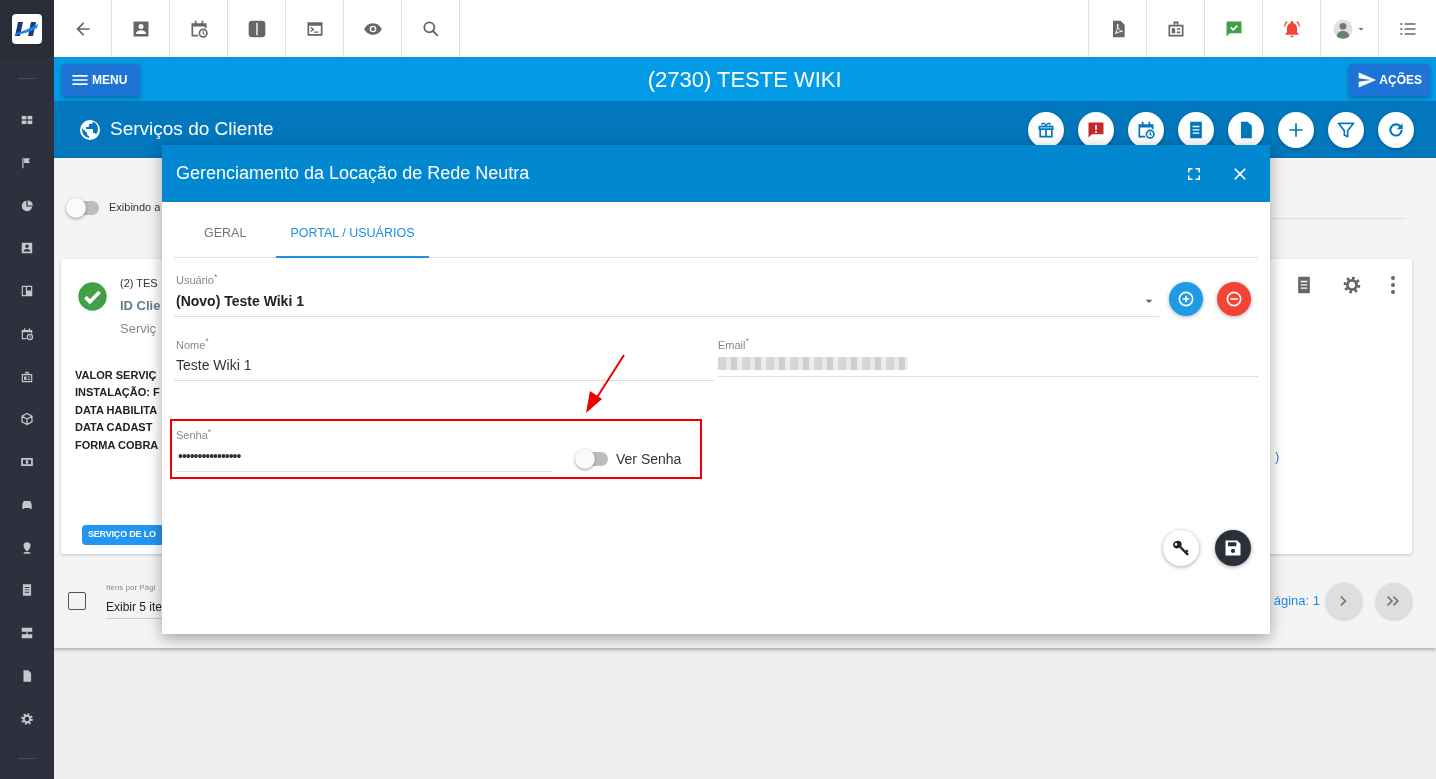  I want to click on globe-icon, so click(90, 129).